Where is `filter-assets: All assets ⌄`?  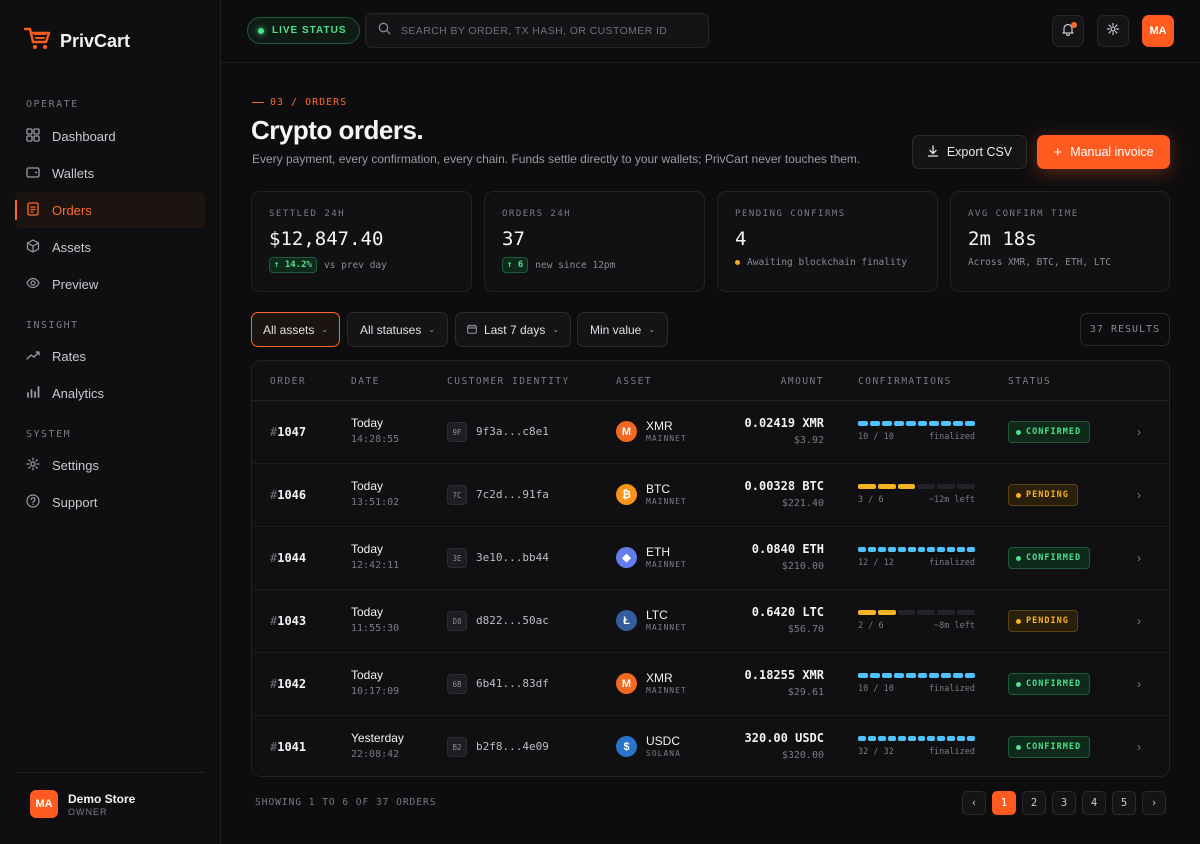
filter-assets: All assets ⌄ is located at coordinates (295, 329).